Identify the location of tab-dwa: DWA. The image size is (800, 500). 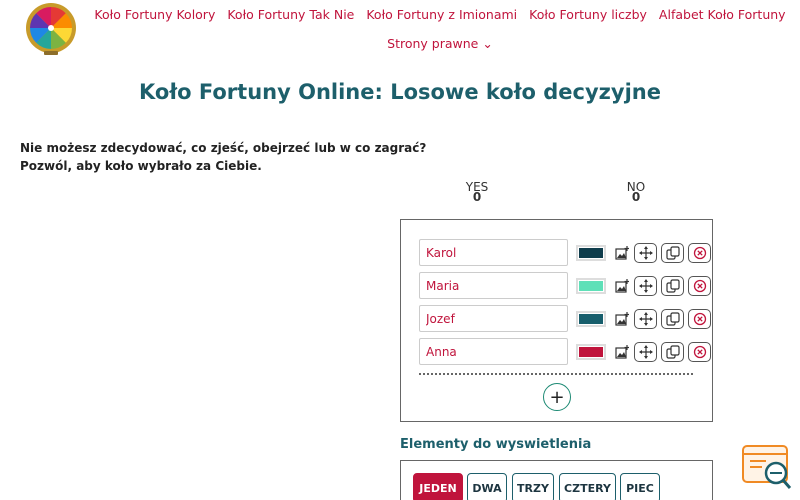
(487, 486).